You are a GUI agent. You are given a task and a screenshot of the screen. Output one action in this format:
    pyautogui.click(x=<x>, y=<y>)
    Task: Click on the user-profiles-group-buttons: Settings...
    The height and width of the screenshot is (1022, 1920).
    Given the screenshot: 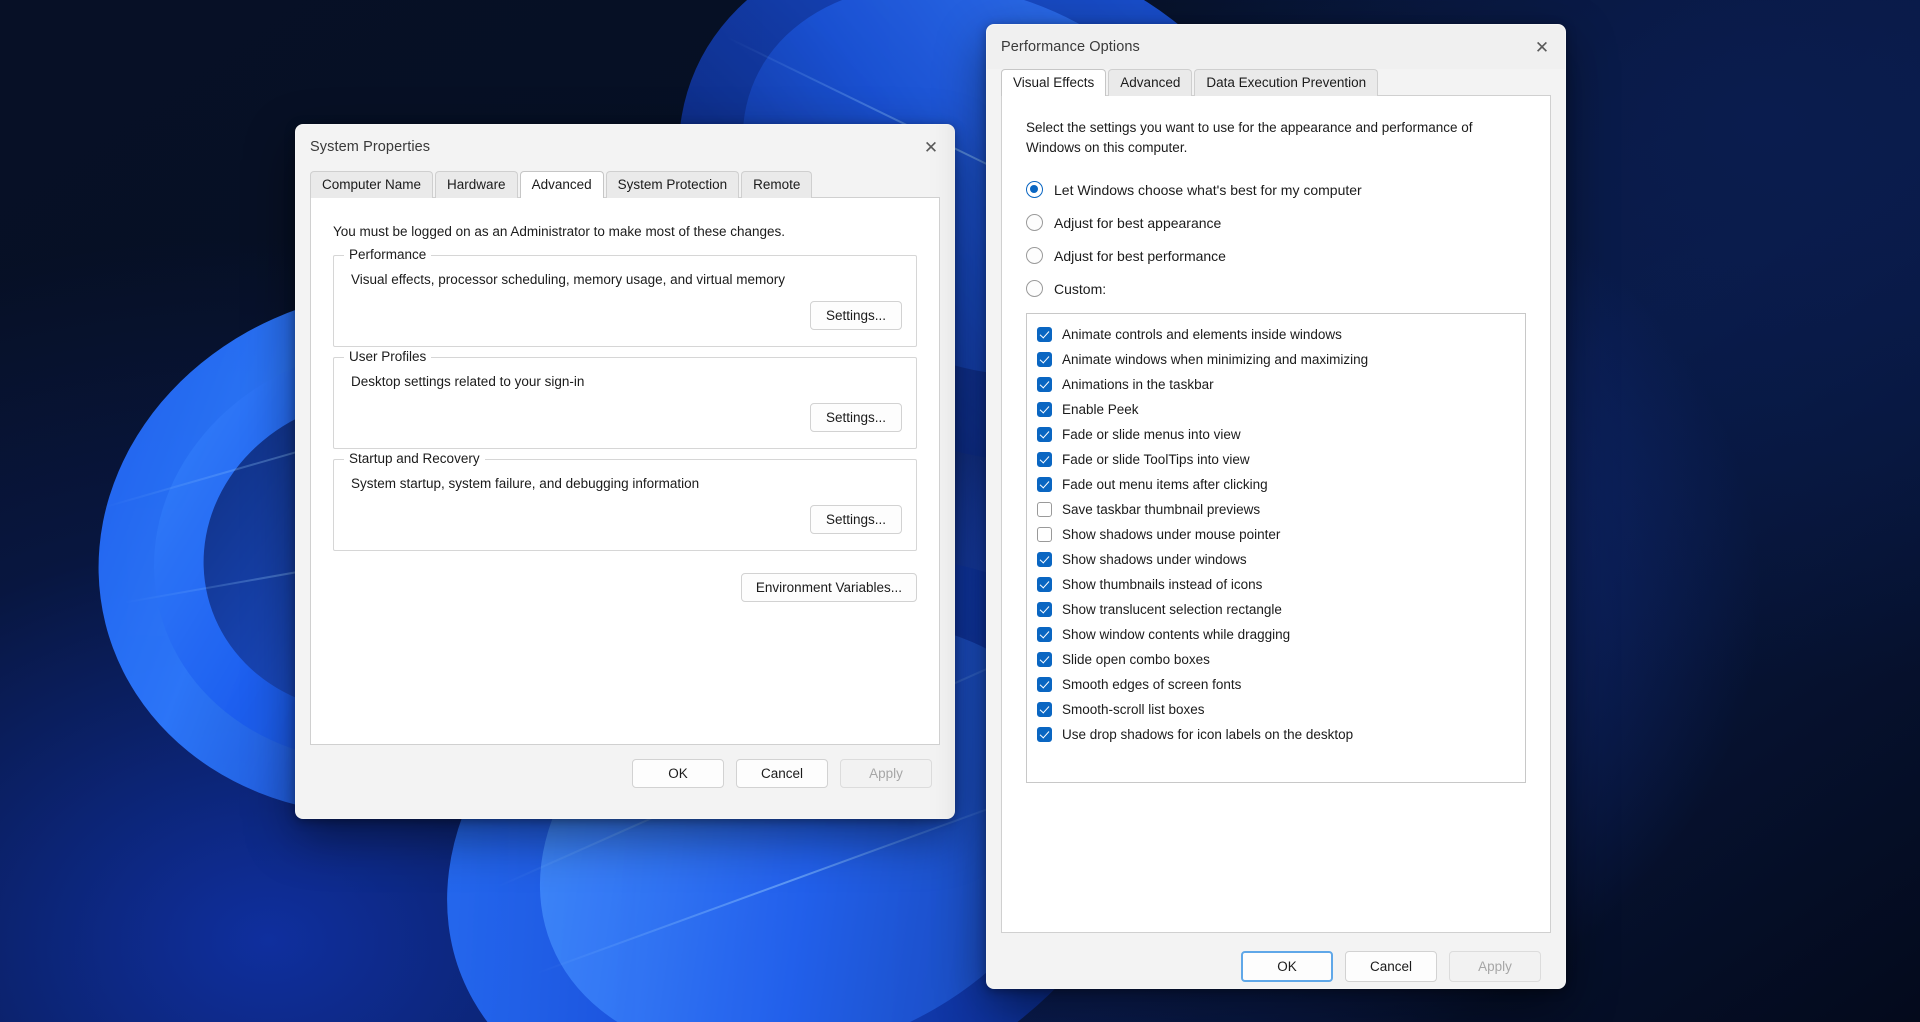 What is the action you would take?
    pyautogui.click(x=625, y=417)
    